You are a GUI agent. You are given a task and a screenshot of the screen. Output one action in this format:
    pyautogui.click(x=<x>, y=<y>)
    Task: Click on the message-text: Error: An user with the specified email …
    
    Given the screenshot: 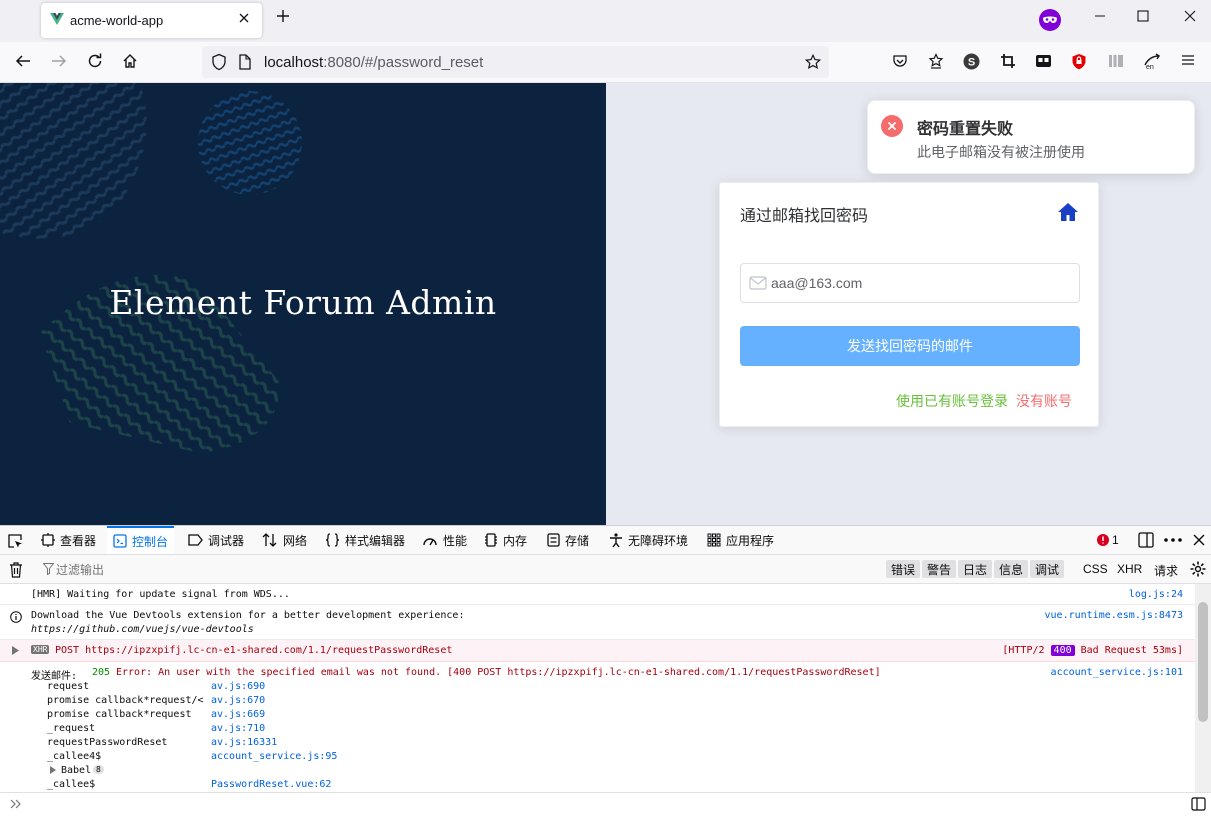 What is the action you would take?
    pyautogui.click(x=498, y=672)
    